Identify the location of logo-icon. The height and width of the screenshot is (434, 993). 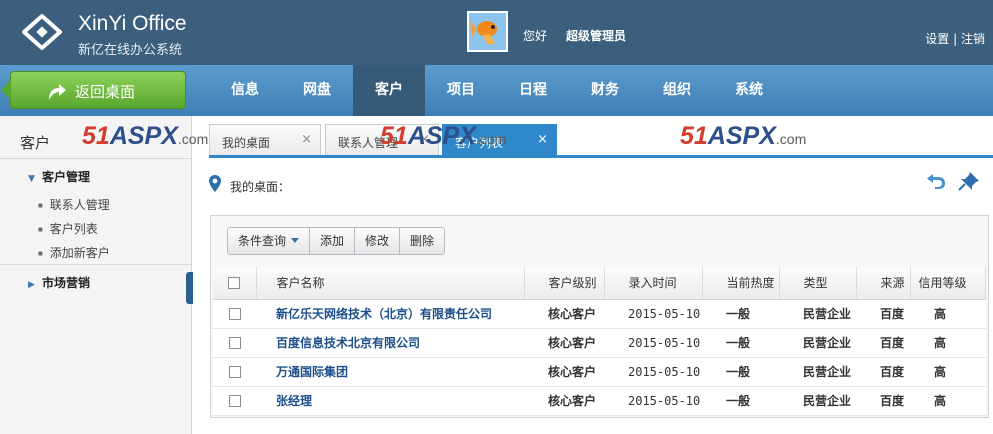
(42, 32).